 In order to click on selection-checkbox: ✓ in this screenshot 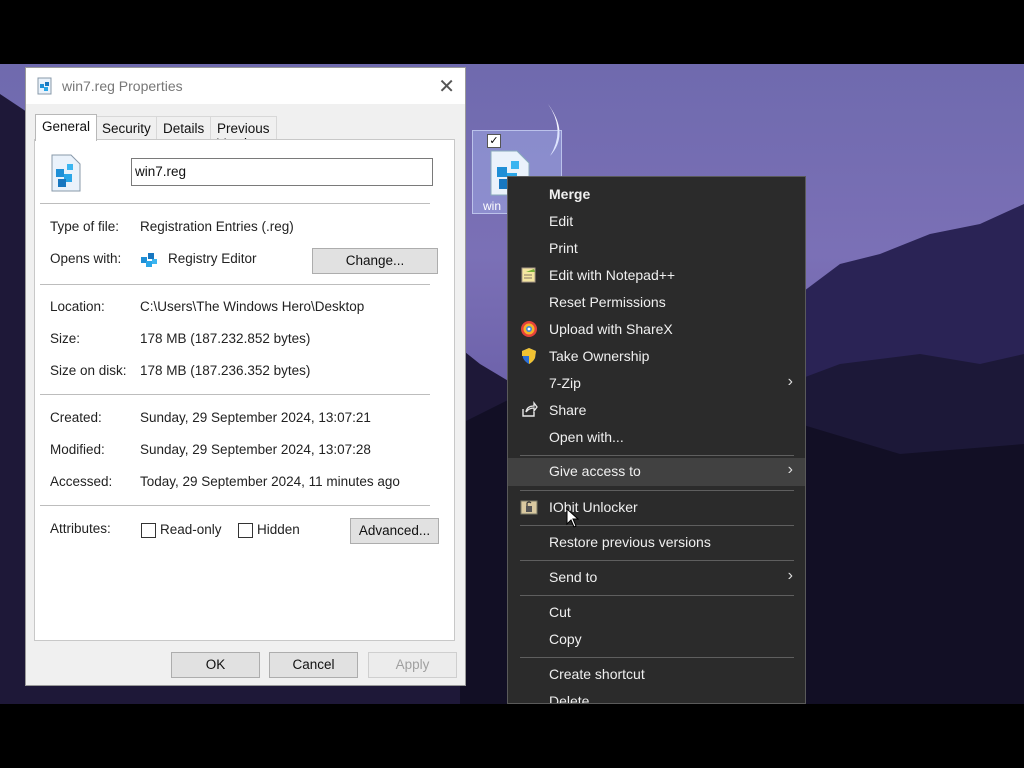, I will do `click(494, 141)`.